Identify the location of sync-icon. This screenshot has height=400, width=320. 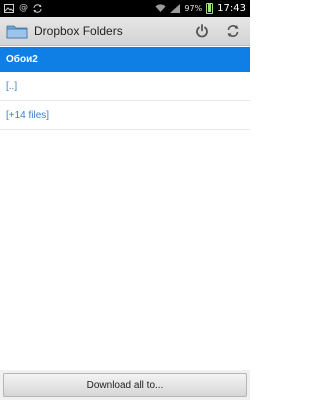
(37, 8).